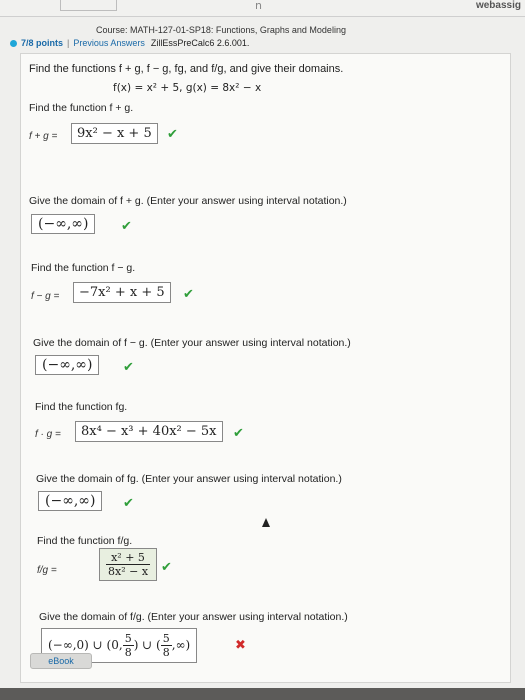 The width and height of the screenshot is (525, 700). Describe the element at coordinates (43, 136) in the screenshot. I see `f-plus-g-label: f + g =` at that location.